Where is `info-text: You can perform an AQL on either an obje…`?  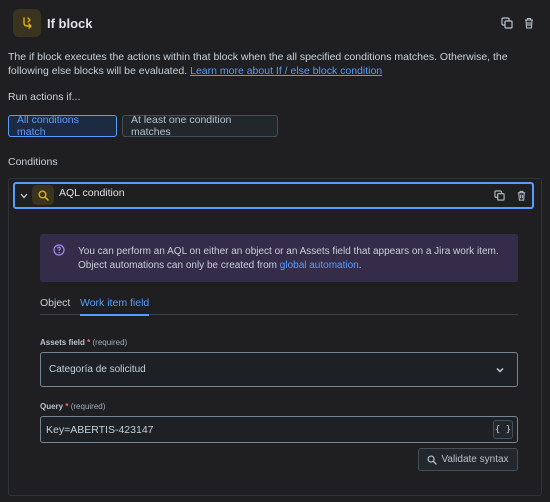 info-text: You can perform an AQL on either an obje… is located at coordinates (296, 259).